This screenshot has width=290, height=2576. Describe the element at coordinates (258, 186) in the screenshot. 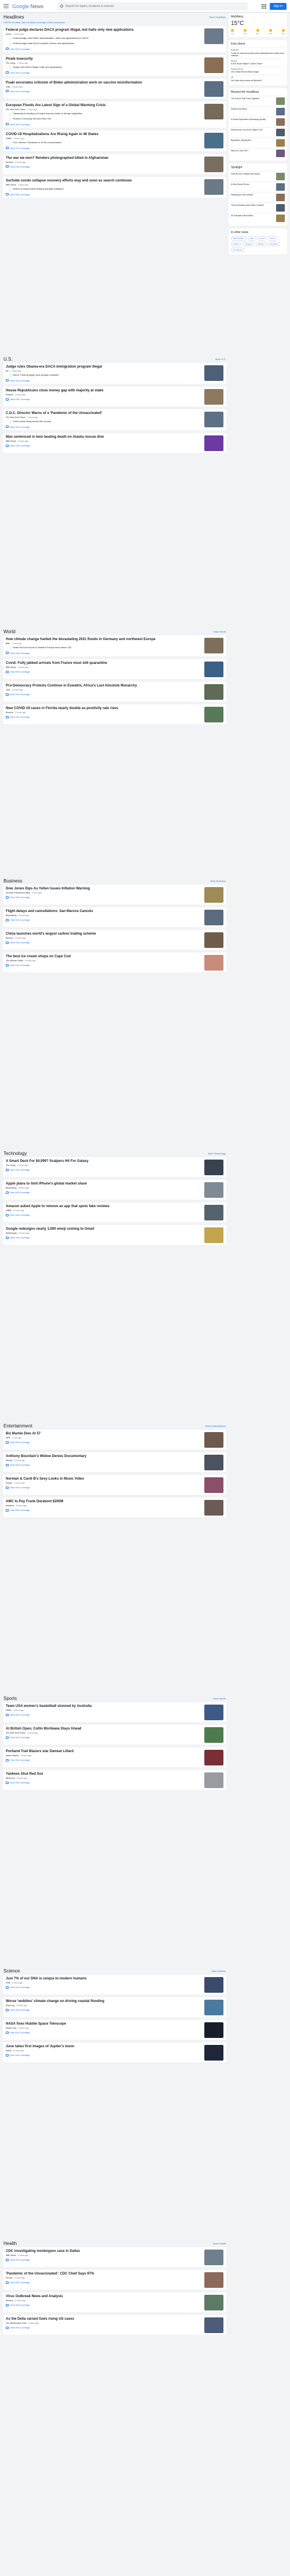

I see `spotlight-item: A New Study Shows` at that location.